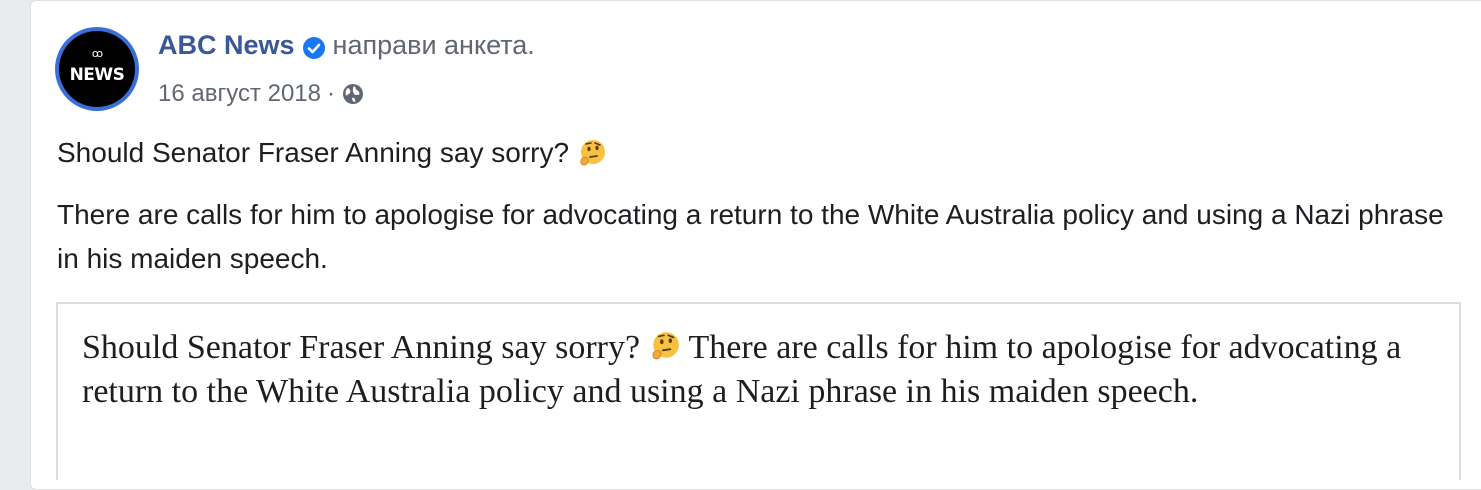 The width and height of the screenshot is (1481, 490). I want to click on post-action-text: направи анкета., so click(433, 45).